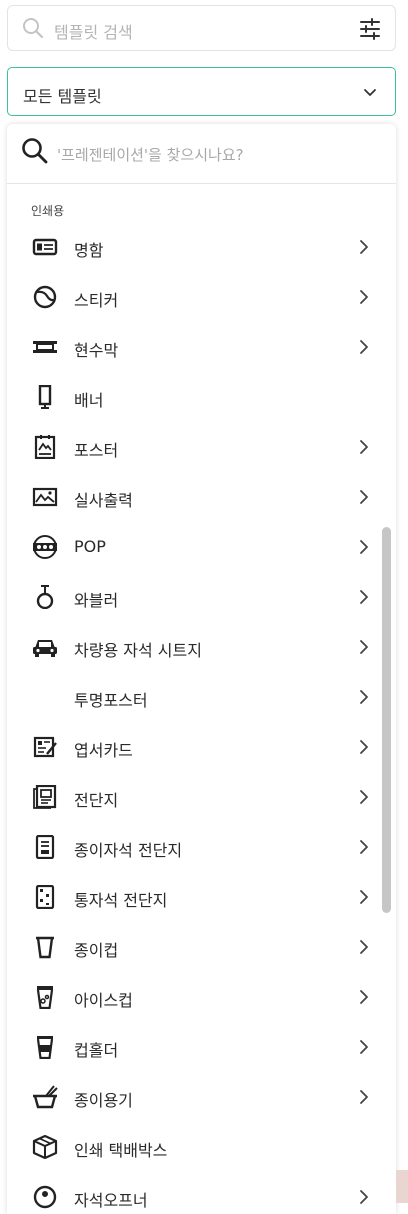  What do you see at coordinates (45, 597) in the screenshot?
I see `wobbler-icon` at bounding box center [45, 597].